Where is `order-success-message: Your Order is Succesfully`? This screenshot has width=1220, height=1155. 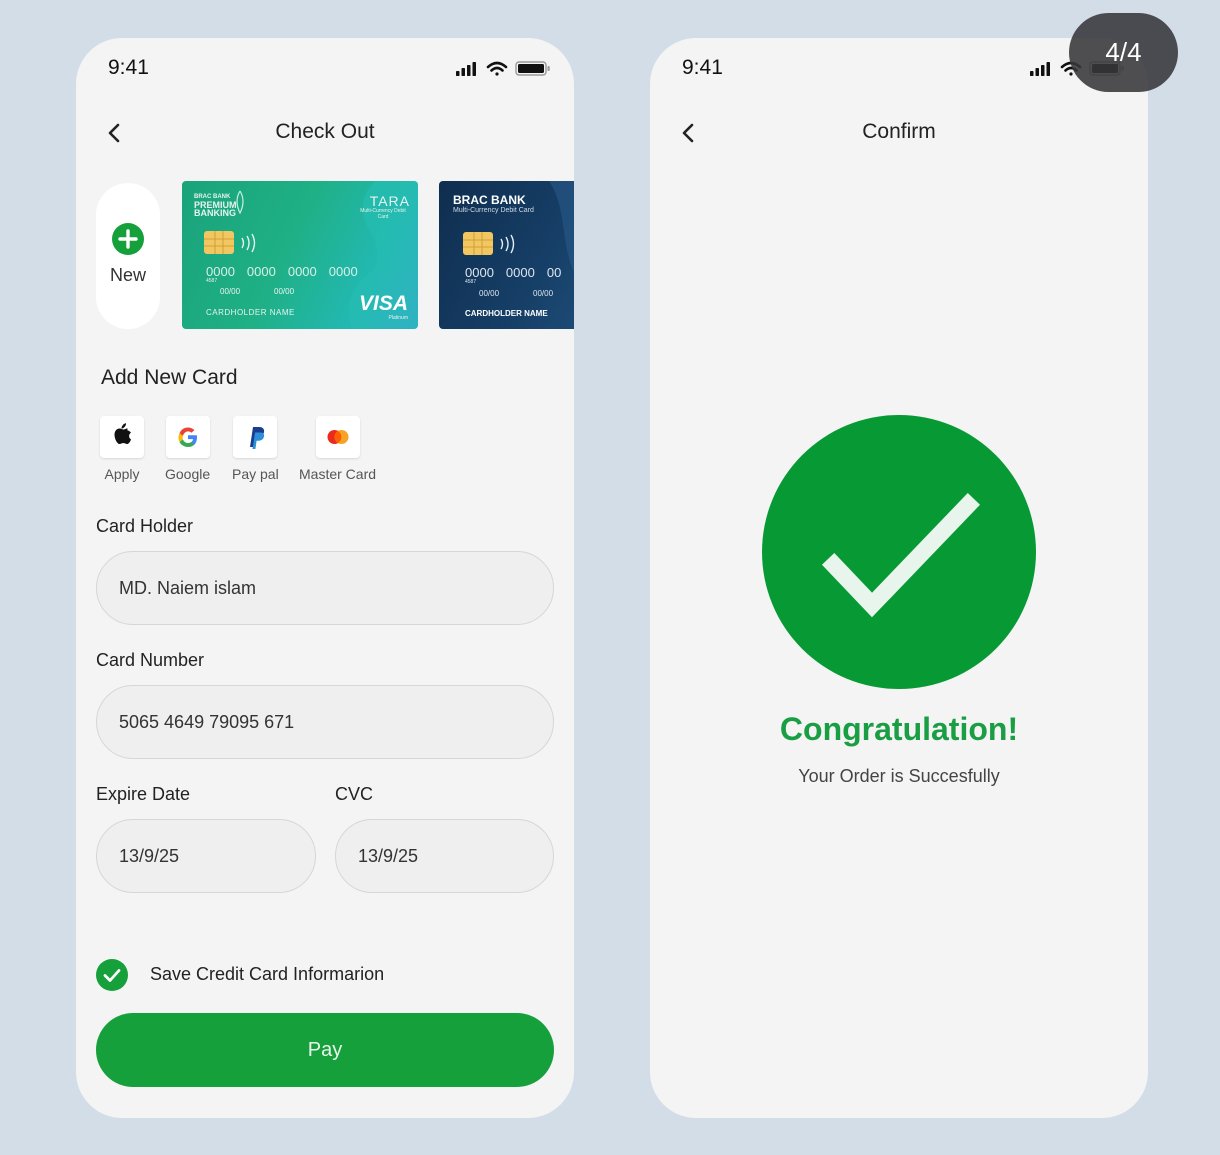 order-success-message: Your Order is Succesfully is located at coordinates (899, 776).